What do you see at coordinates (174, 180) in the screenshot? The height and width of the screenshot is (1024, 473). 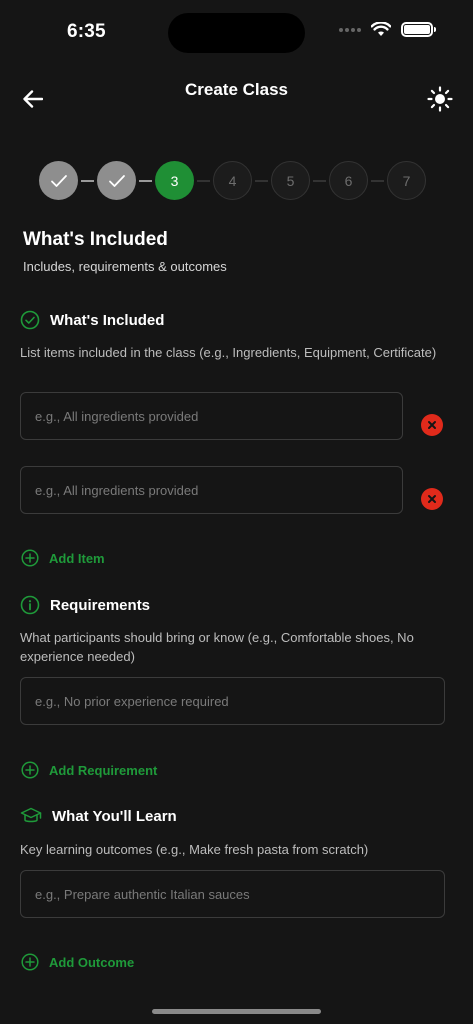 I see `step-3: 3` at bounding box center [174, 180].